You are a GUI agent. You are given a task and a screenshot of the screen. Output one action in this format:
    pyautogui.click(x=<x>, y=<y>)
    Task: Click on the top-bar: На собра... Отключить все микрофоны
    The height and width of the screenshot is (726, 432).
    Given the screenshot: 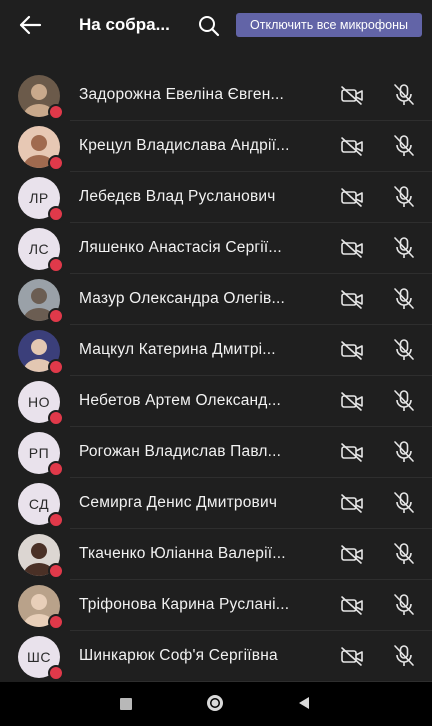 What is the action you would take?
    pyautogui.click(x=216, y=25)
    